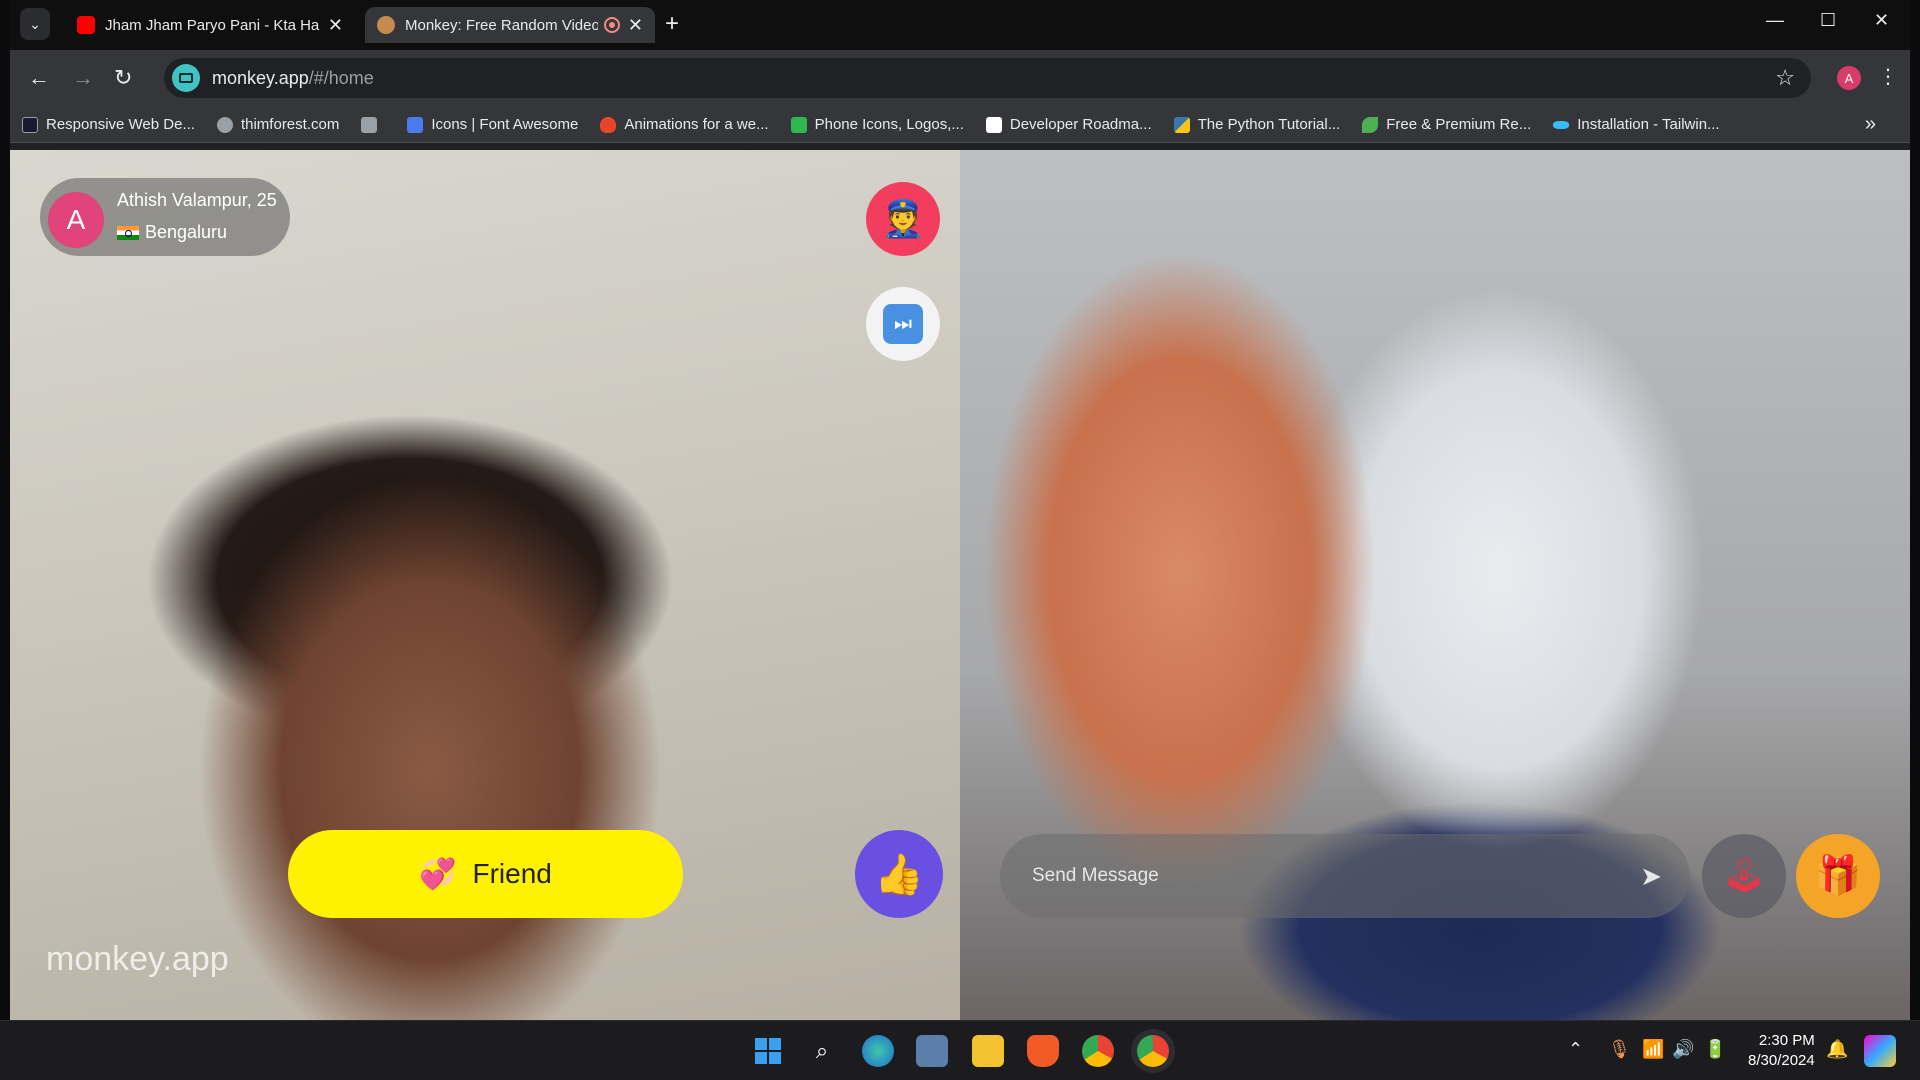 The image size is (1920, 1080). Describe the element at coordinates (1683, 1049) in the screenshot. I see `volume-icon: 🔊` at that location.